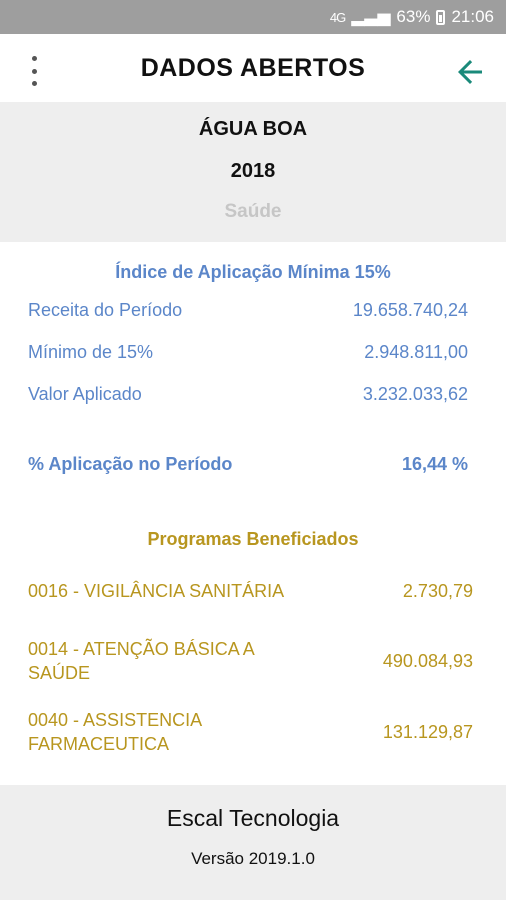 The width and height of the screenshot is (506, 900). What do you see at coordinates (371, 16) in the screenshot?
I see `signal-icon: ▂▃▅` at bounding box center [371, 16].